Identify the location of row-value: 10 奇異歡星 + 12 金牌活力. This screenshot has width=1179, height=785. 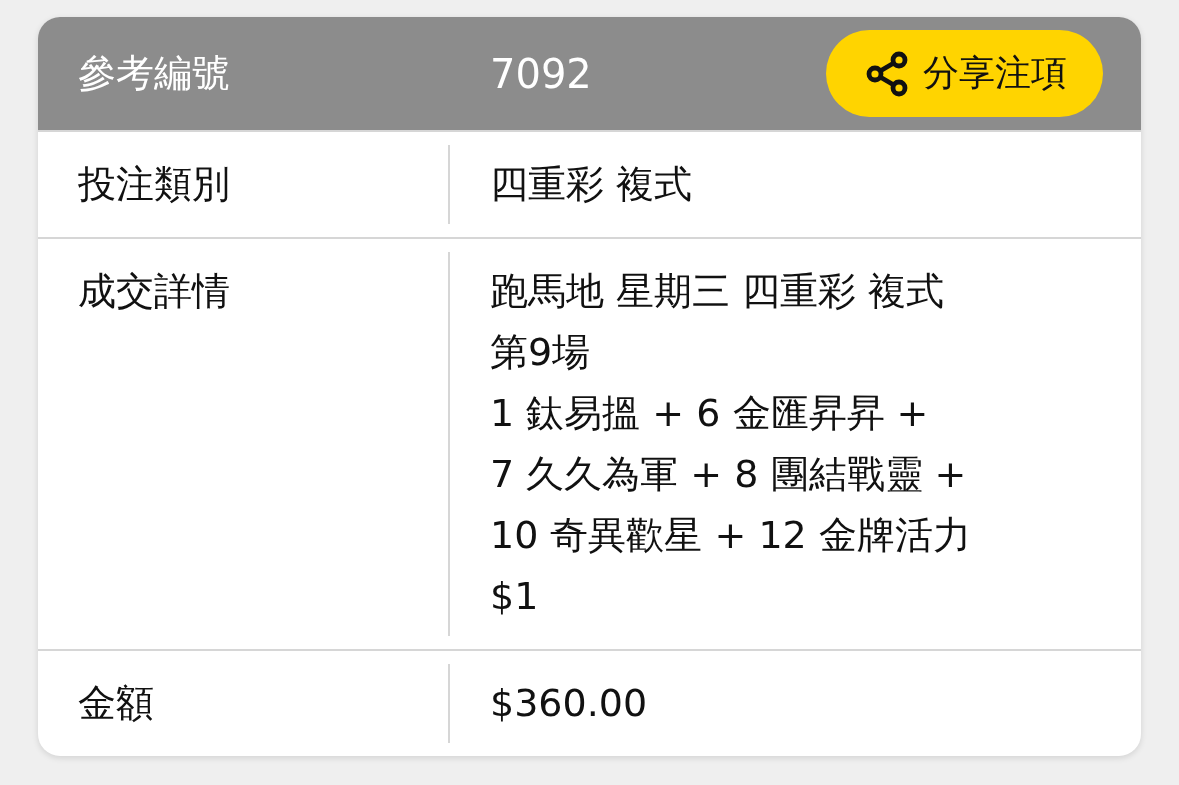
(731, 535).